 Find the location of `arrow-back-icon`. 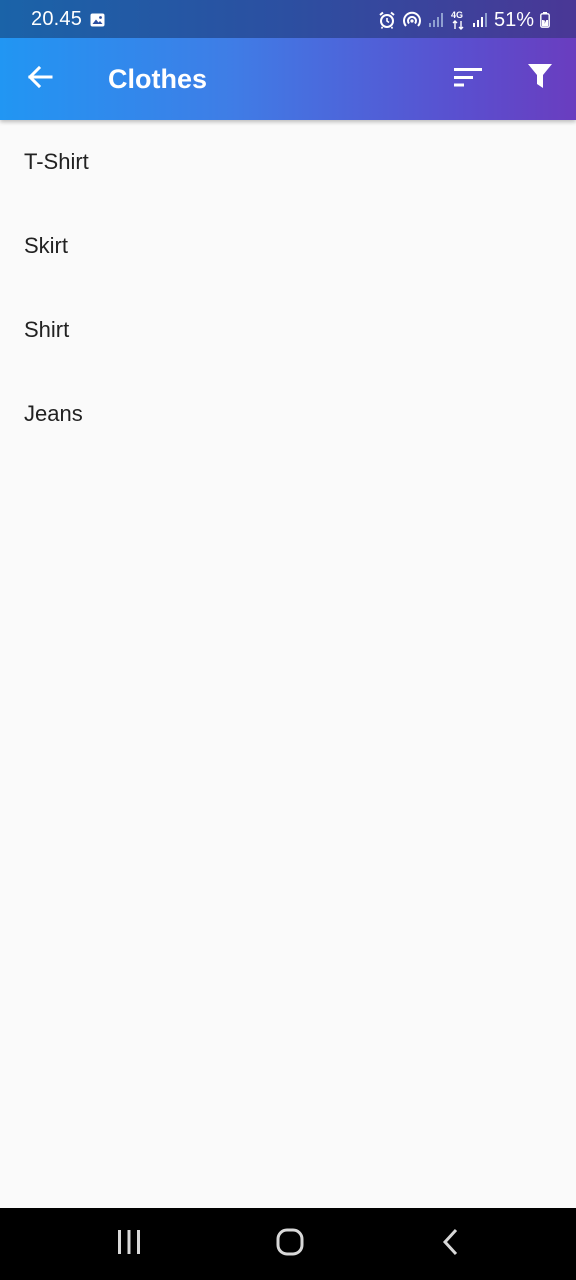

arrow-back-icon is located at coordinates (40, 79).